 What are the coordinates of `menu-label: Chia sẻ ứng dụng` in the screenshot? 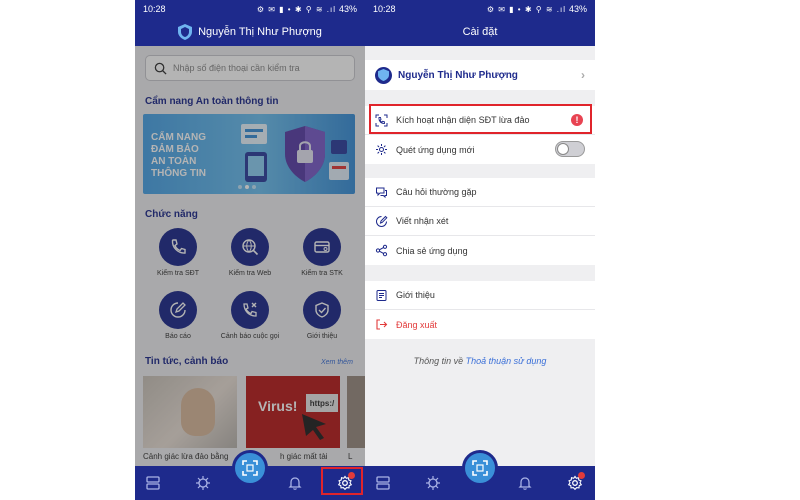 It's located at (432, 250).